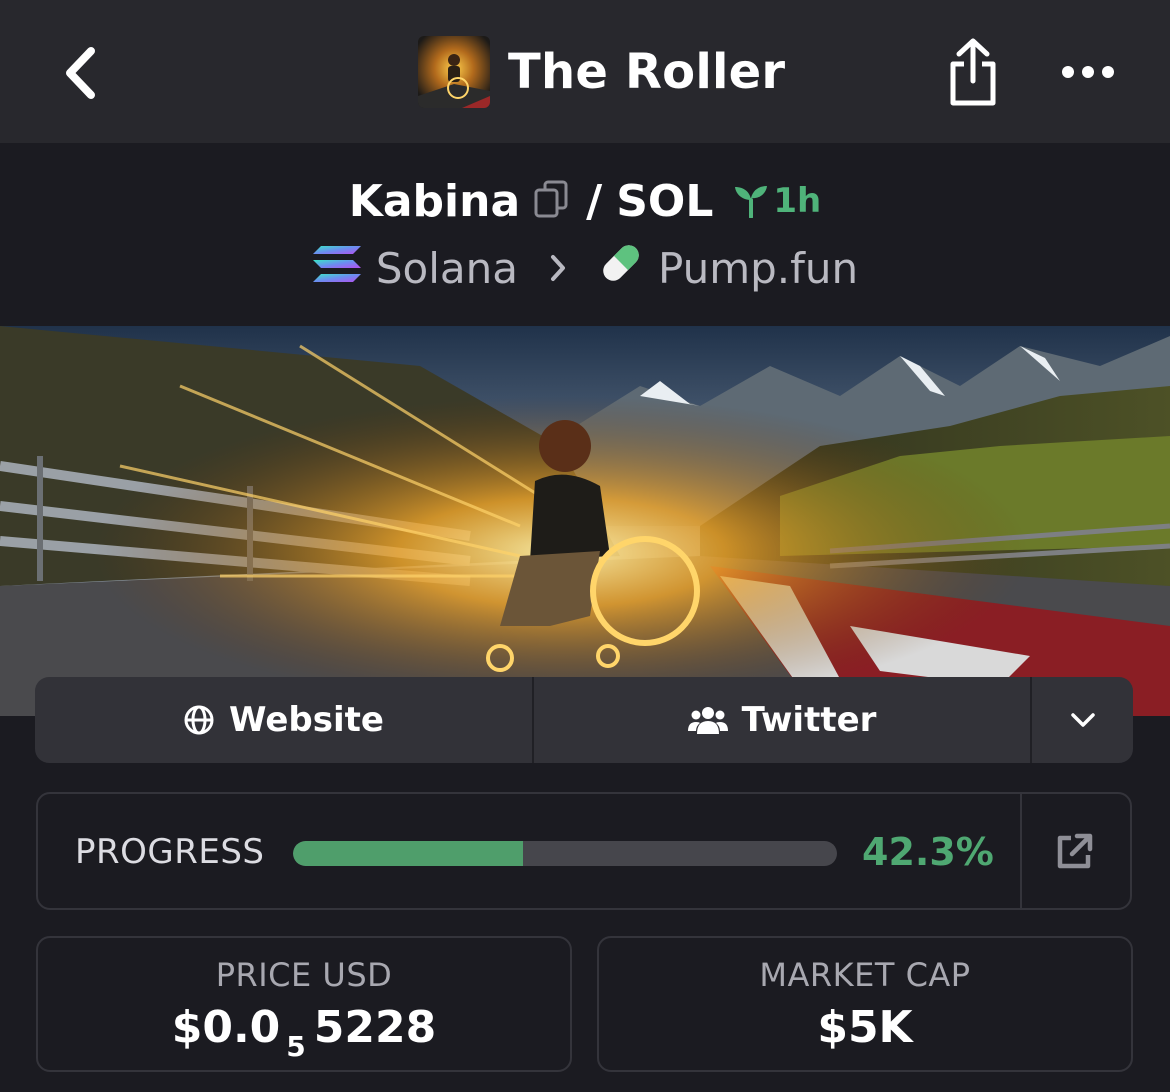  I want to click on chevron-down-icon, so click(1082, 720).